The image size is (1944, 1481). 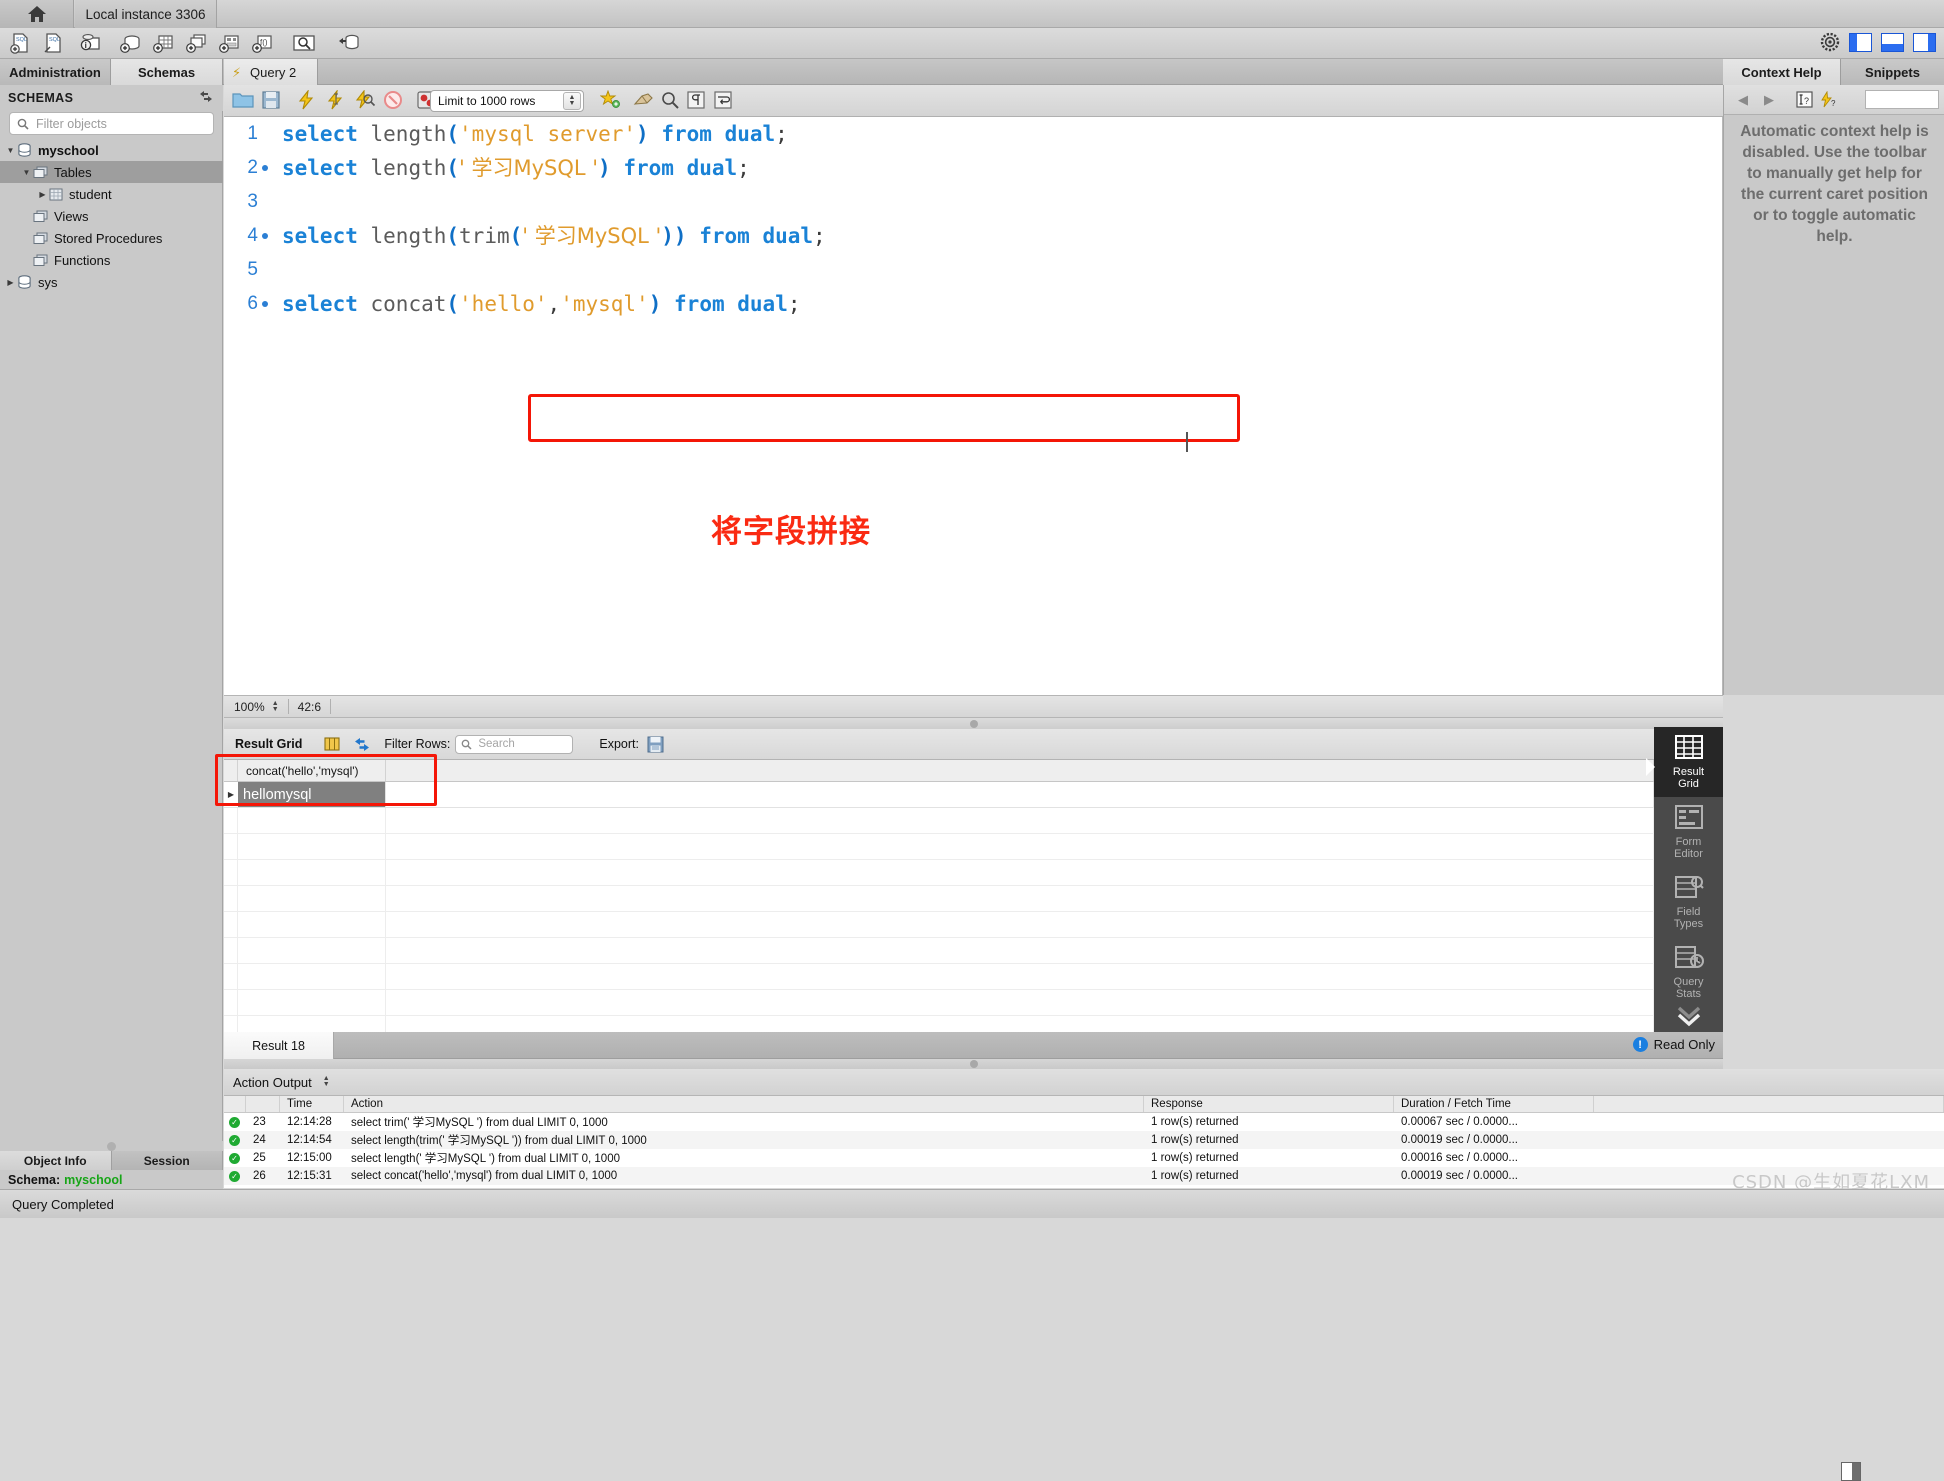 I want to click on execute-current-icon, so click(x=336, y=100).